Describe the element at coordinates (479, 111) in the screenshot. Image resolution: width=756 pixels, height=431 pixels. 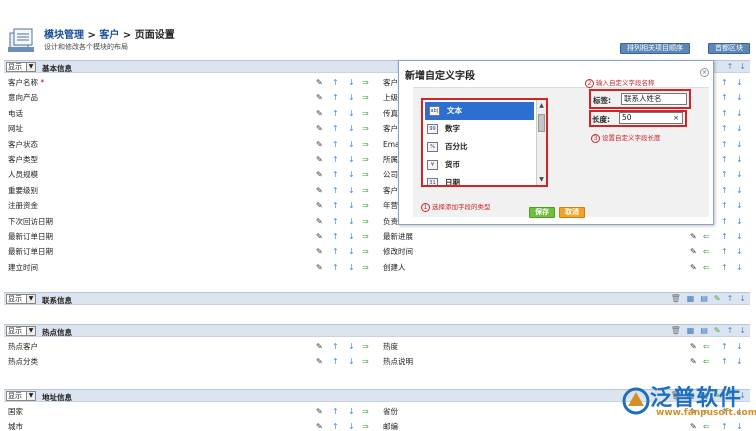
I see `field-type-item: ab| 文本` at that location.